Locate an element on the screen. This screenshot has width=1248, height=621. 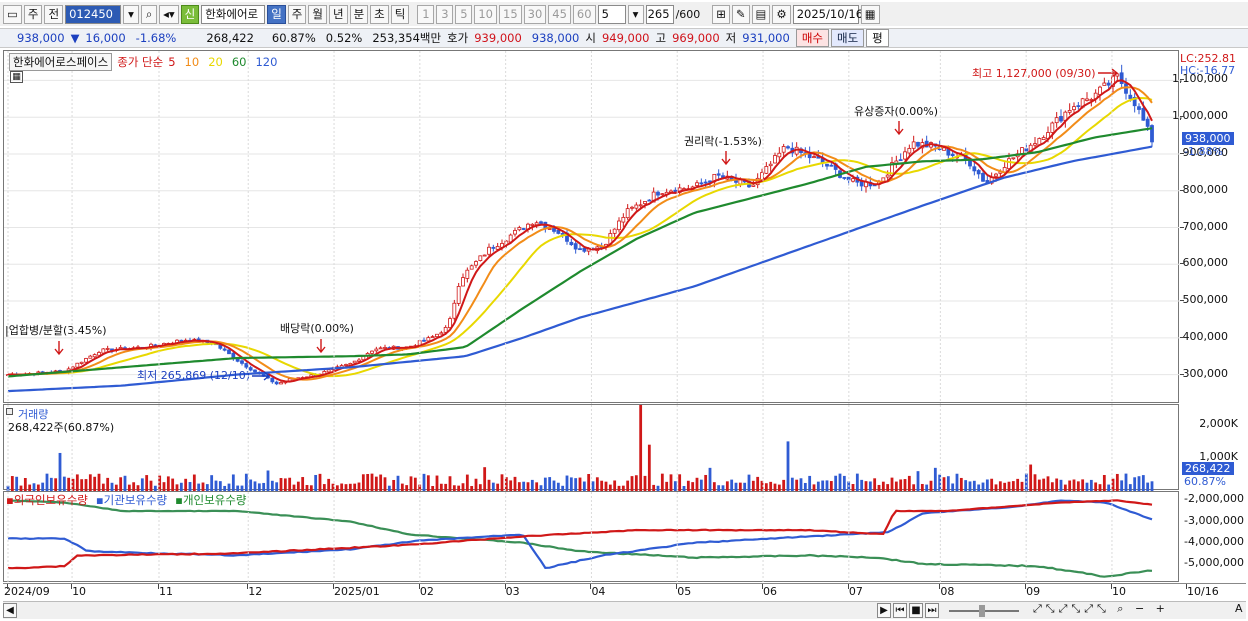
axis-label-holdings: -3,000,000 is located at coordinates (1214, 520).